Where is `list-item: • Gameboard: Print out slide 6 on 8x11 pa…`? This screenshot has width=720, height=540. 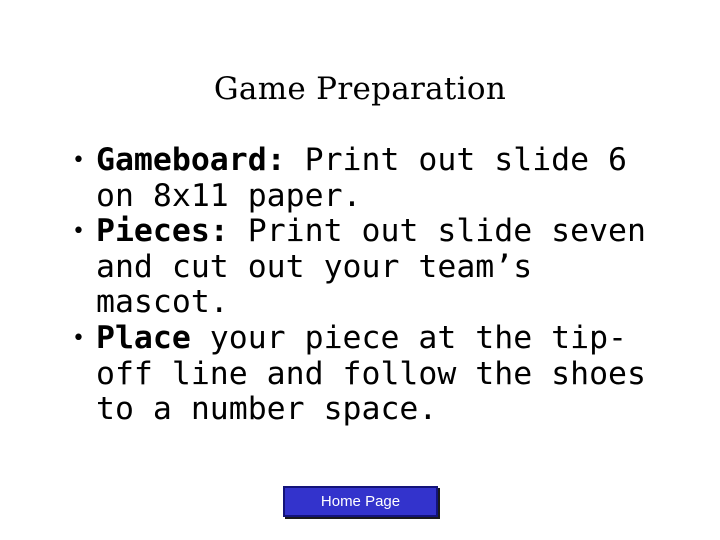 list-item: • Gameboard: Print out slide 6 on 8x11 pa… is located at coordinates (368, 178).